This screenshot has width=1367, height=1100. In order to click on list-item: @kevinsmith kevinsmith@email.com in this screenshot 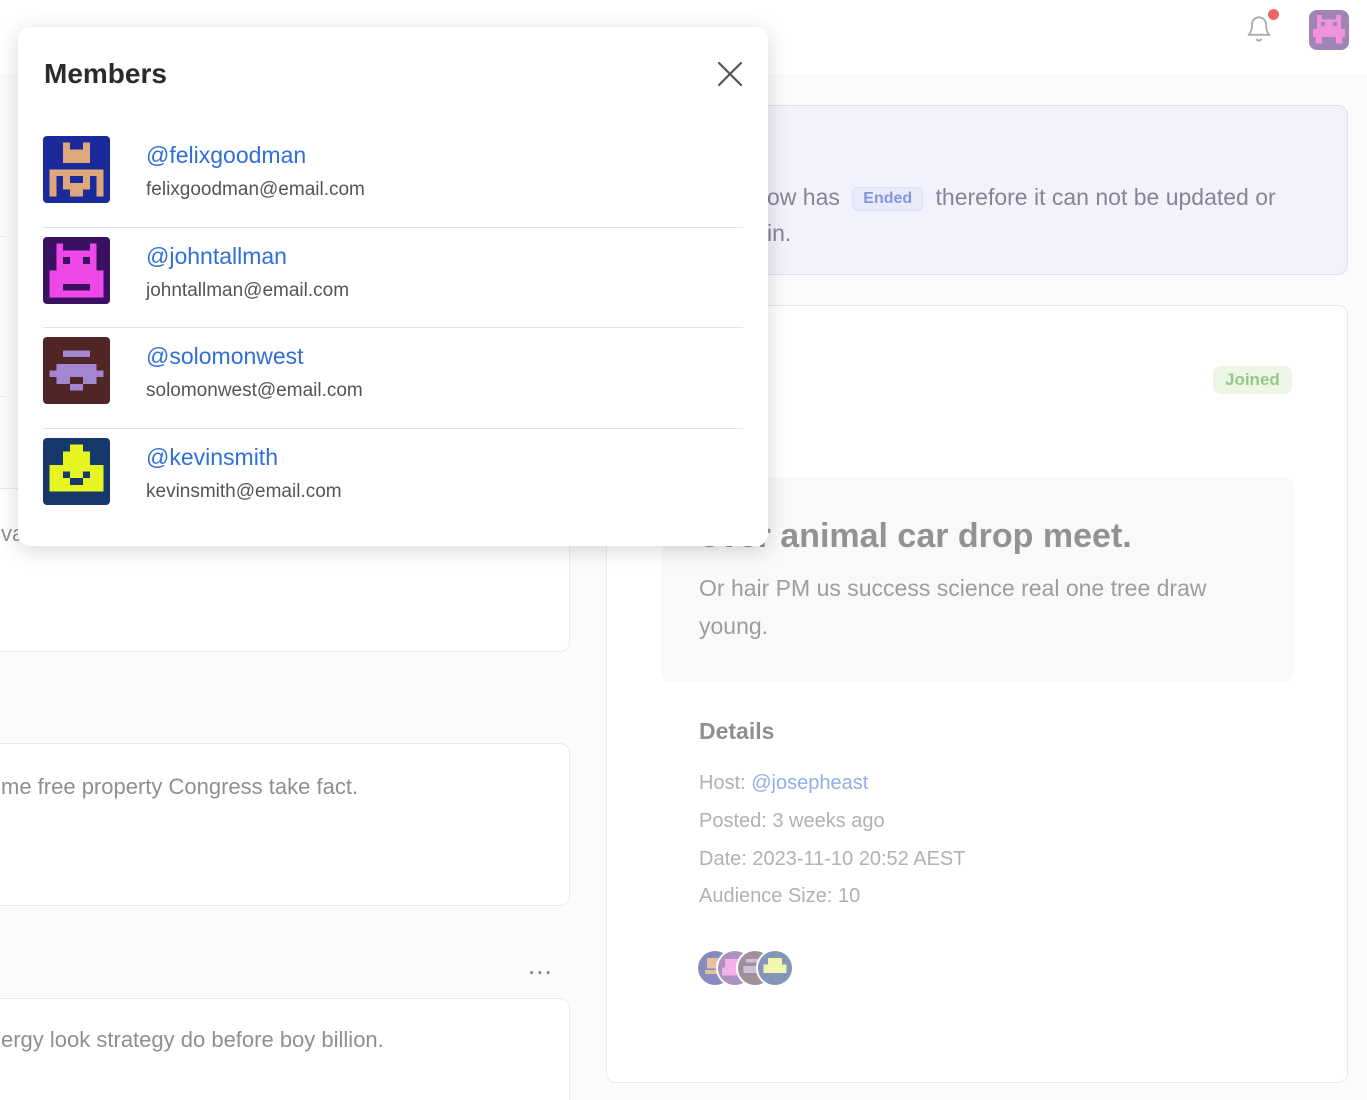, I will do `click(393, 479)`.